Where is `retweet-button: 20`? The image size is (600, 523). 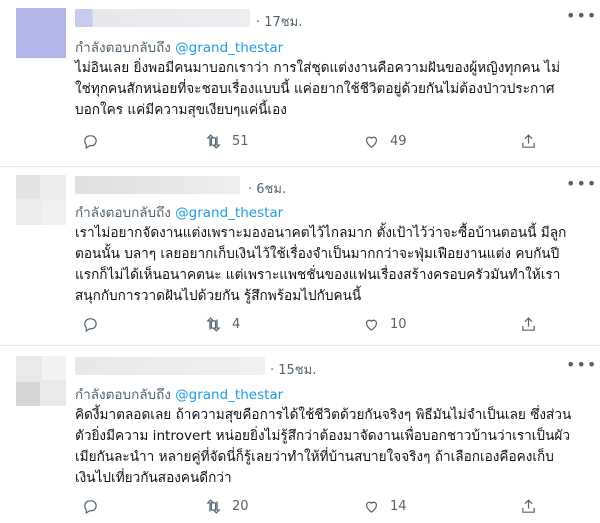 retweet-button: 20 is located at coordinates (227, 506).